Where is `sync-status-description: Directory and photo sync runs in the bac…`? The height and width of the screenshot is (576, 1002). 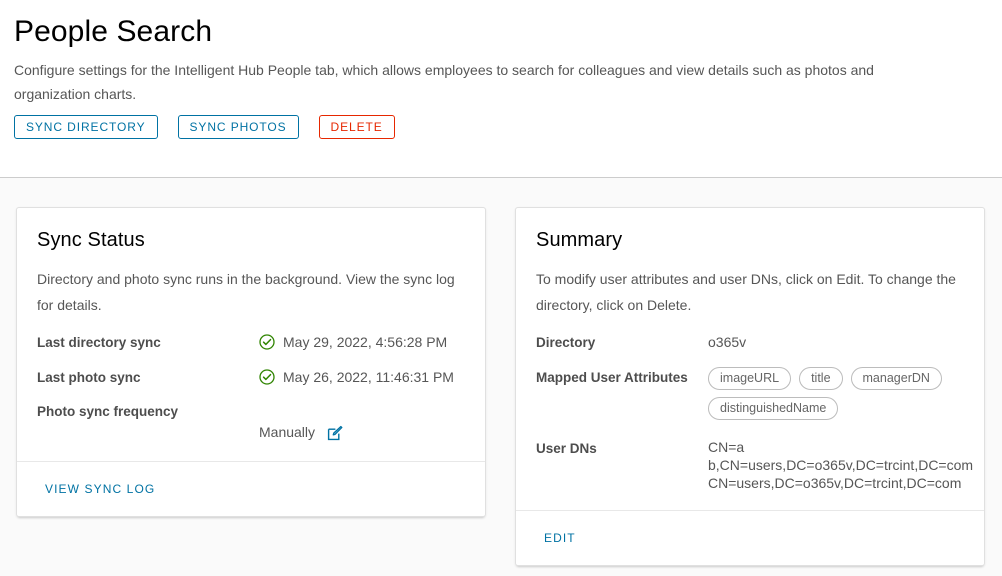 sync-status-description: Directory and photo sync runs in the bac… is located at coordinates (246, 292).